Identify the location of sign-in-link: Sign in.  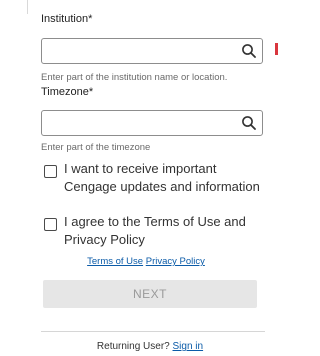
(188, 346).